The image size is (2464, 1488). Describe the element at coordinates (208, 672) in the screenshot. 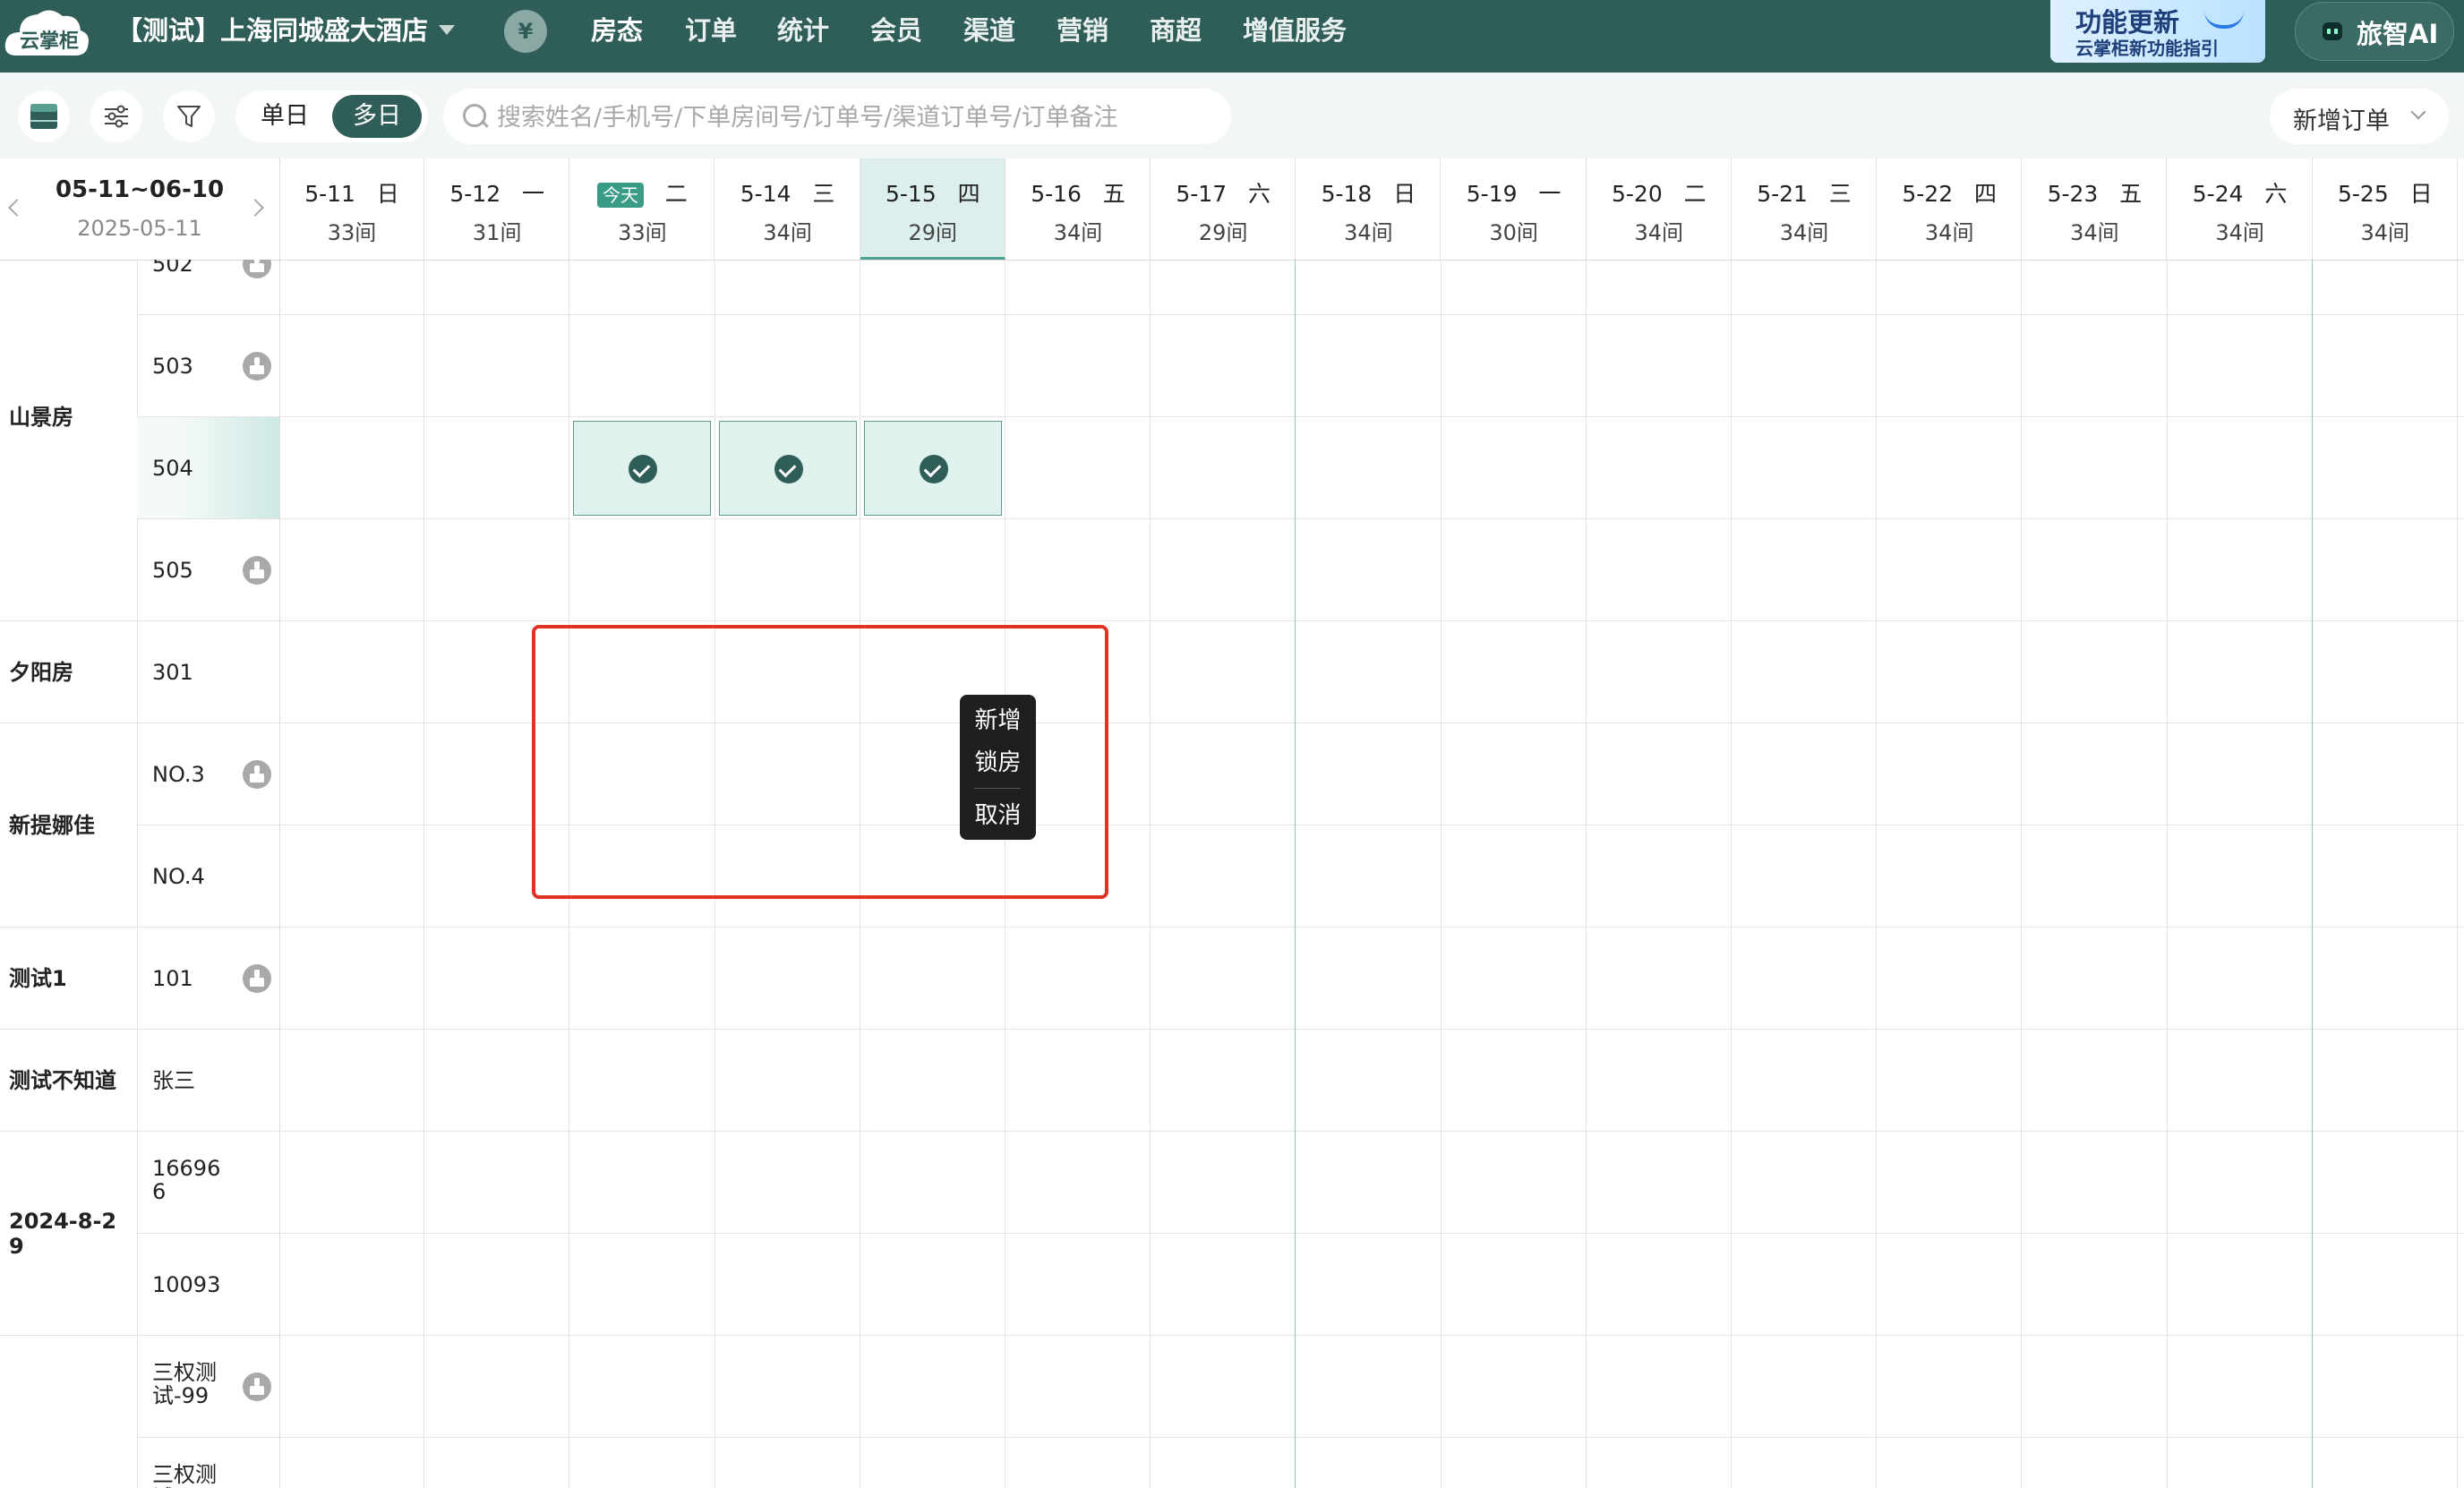

I see `room-row: 301` at that location.